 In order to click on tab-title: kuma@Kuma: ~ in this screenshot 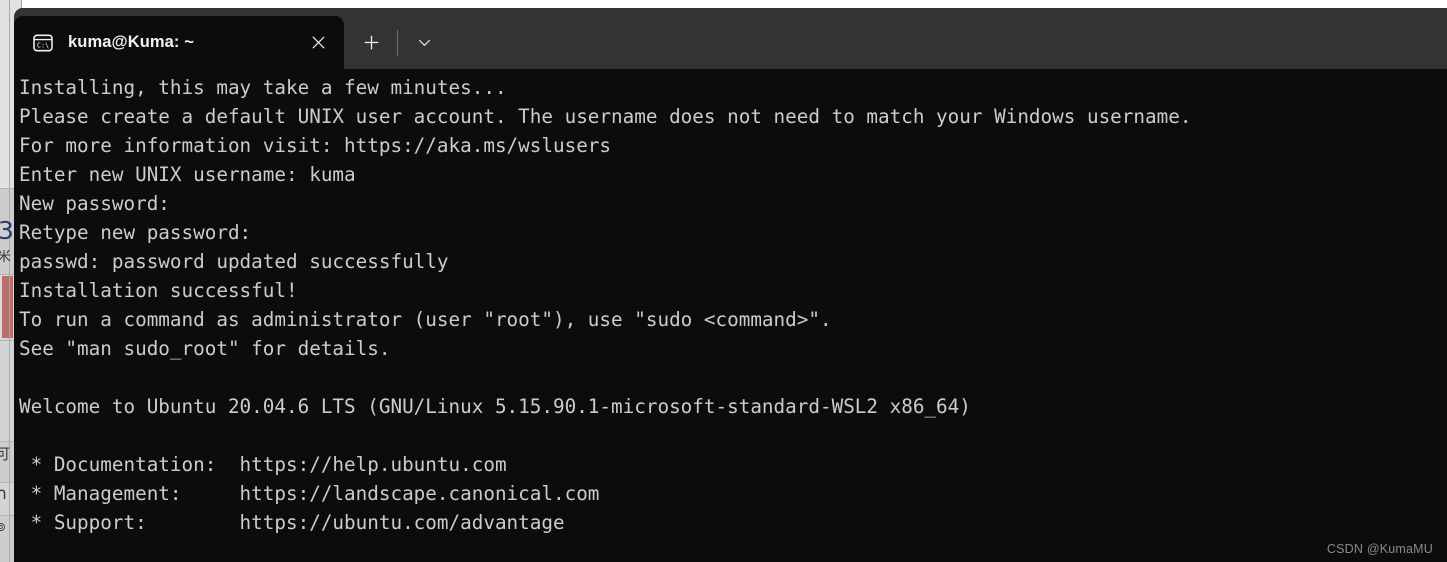, I will do `click(131, 42)`.